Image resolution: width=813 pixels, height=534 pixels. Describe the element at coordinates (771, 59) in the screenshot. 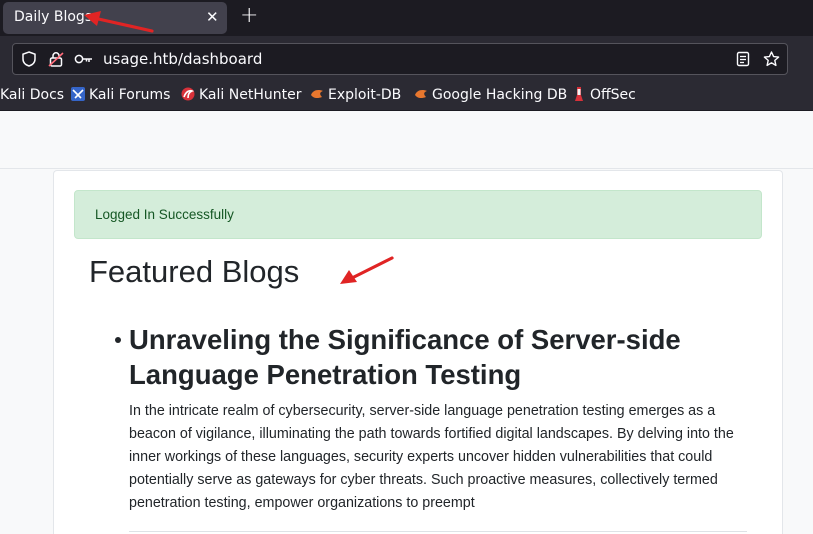

I see `bookmark-star-icon` at that location.